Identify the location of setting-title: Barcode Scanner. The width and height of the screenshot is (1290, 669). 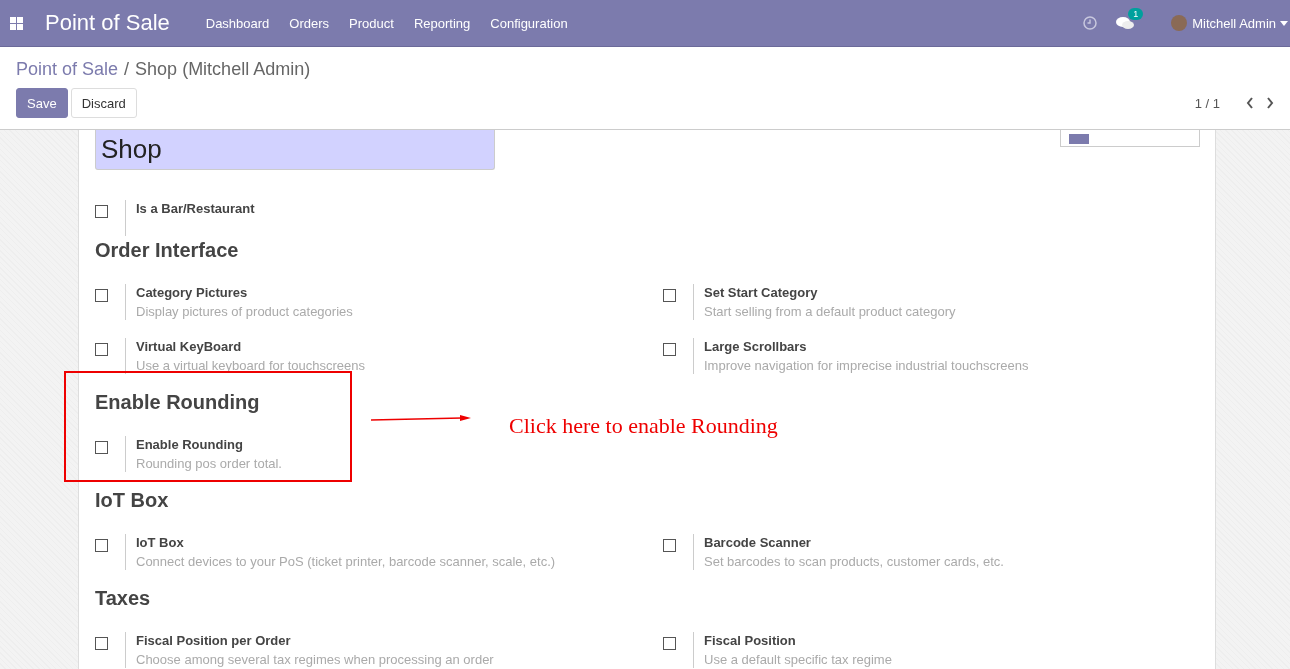
(758, 543).